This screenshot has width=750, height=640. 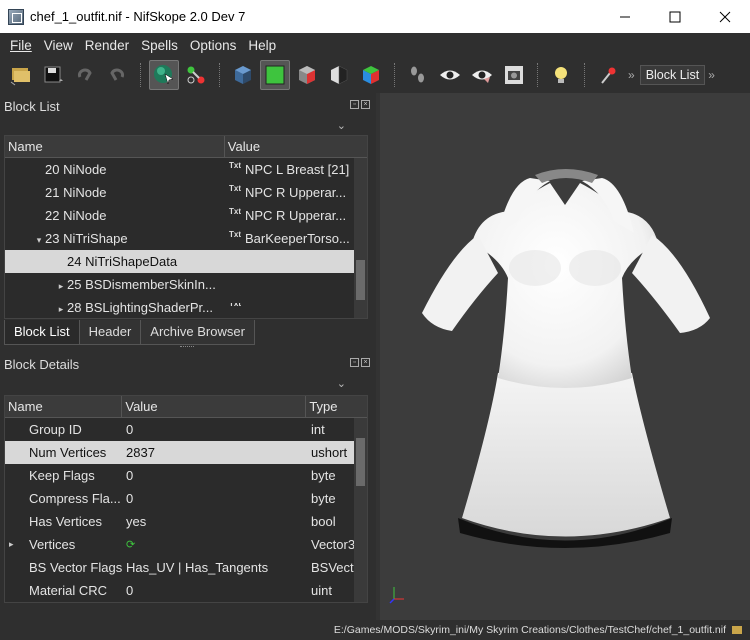 I want to click on block-name: 20 NiNode, so click(x=76, y=169).